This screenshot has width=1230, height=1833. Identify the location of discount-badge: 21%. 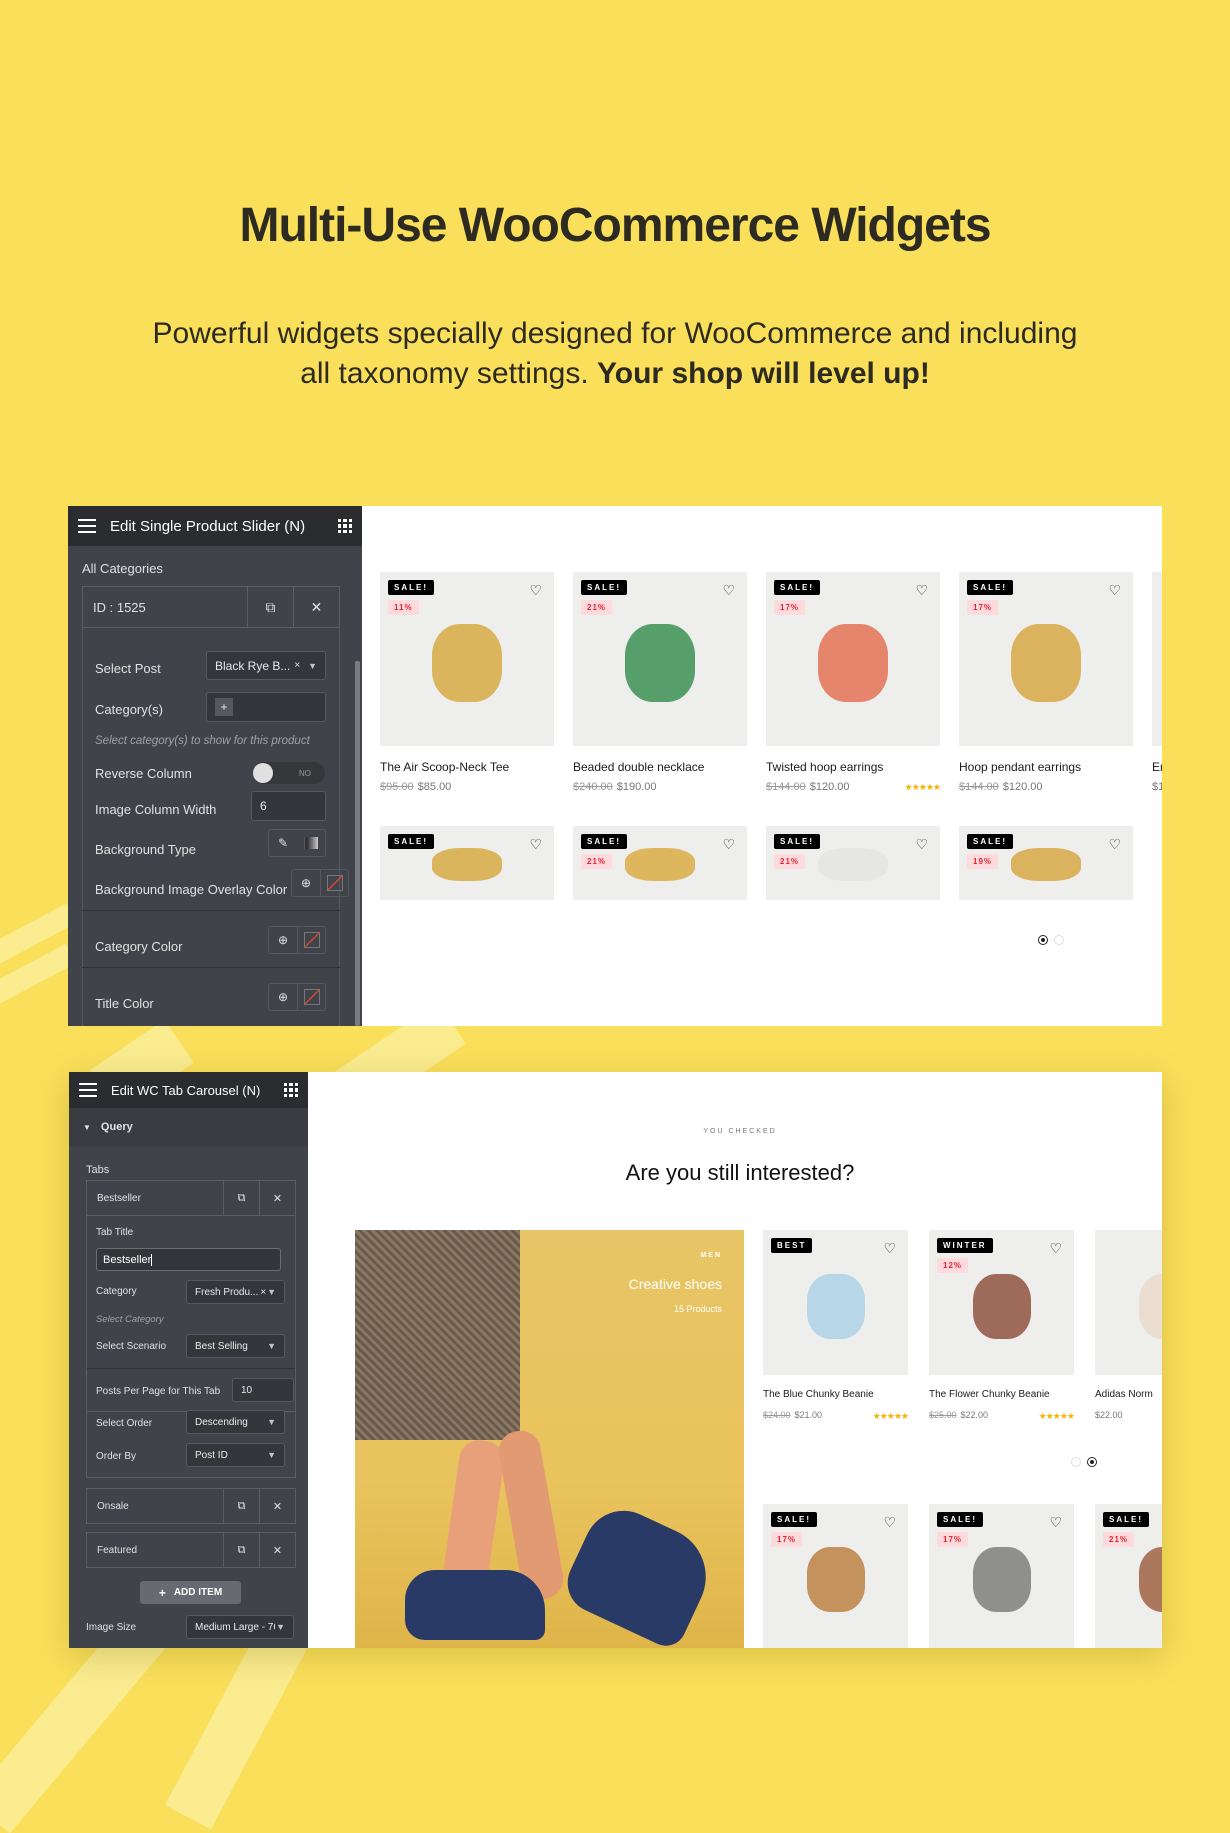
(597, 607).